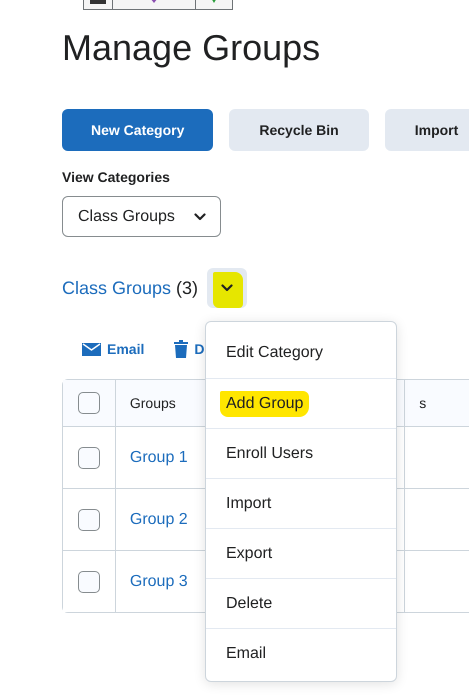  I want to click on column-header: Groups, so click(153, 403).